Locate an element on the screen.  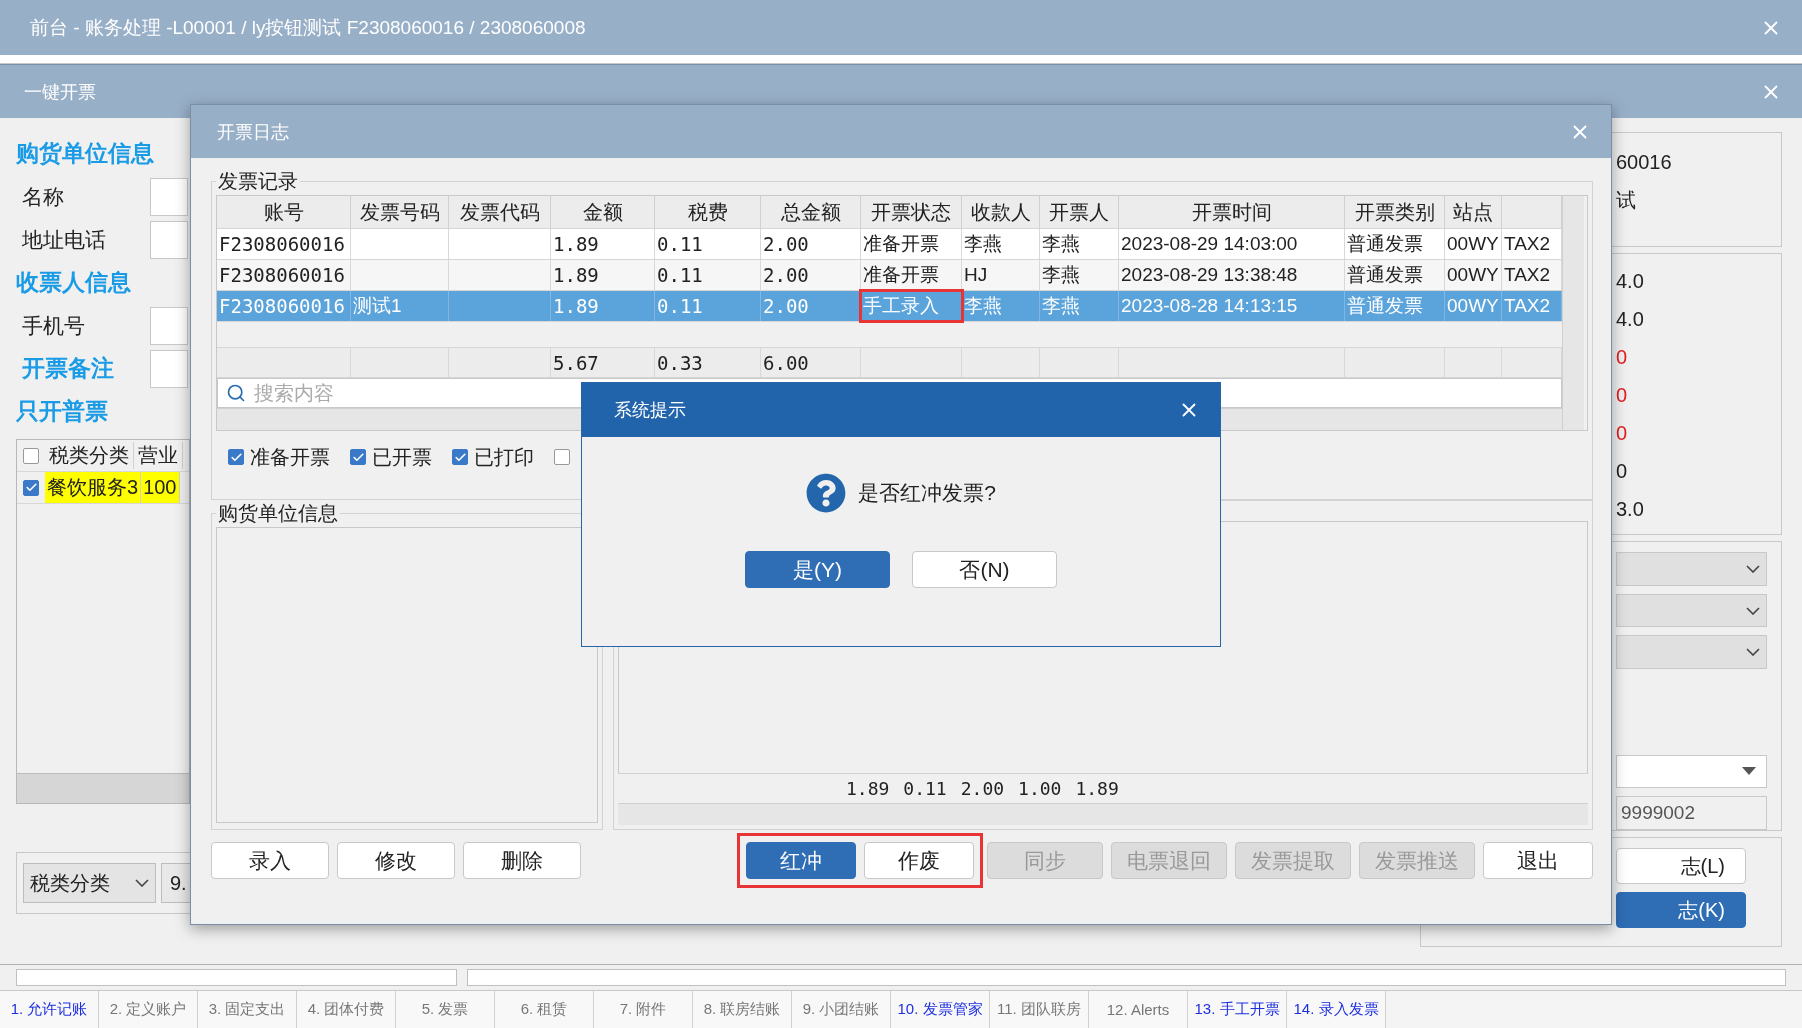
bottom-tab: 7. 附件 is located at coordinates (643, 1009).